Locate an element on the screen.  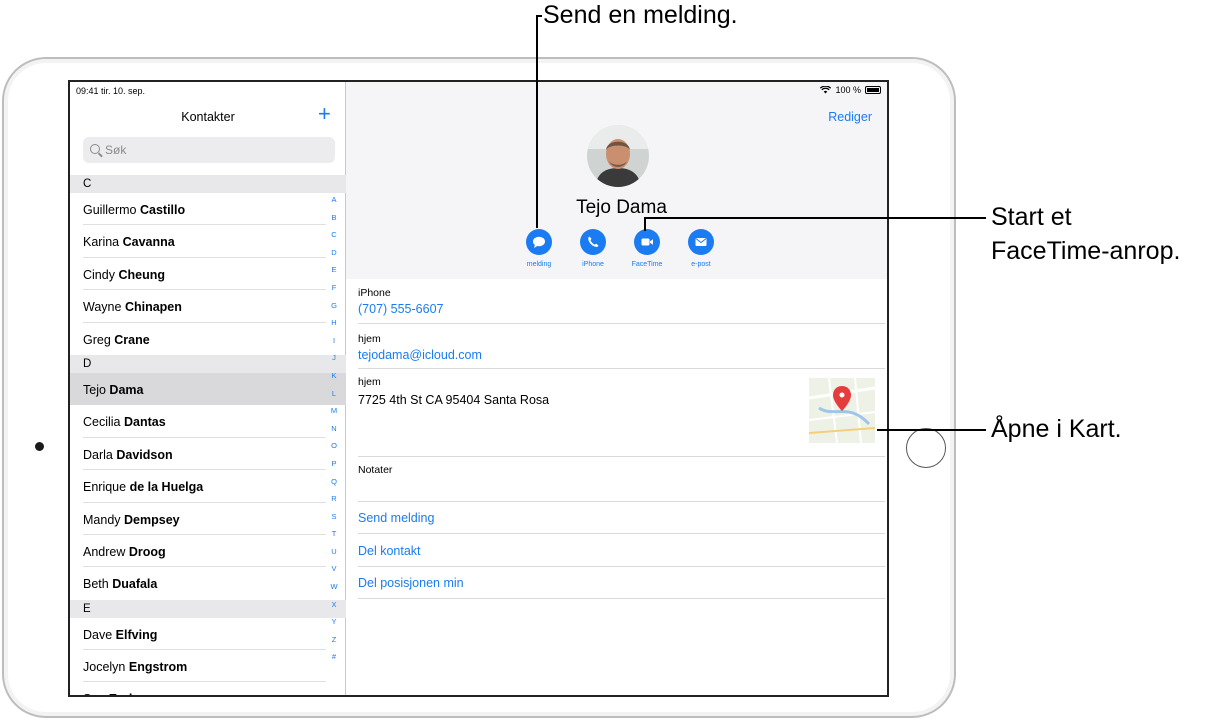
index-letter: O is located at coordinates (334, 450).